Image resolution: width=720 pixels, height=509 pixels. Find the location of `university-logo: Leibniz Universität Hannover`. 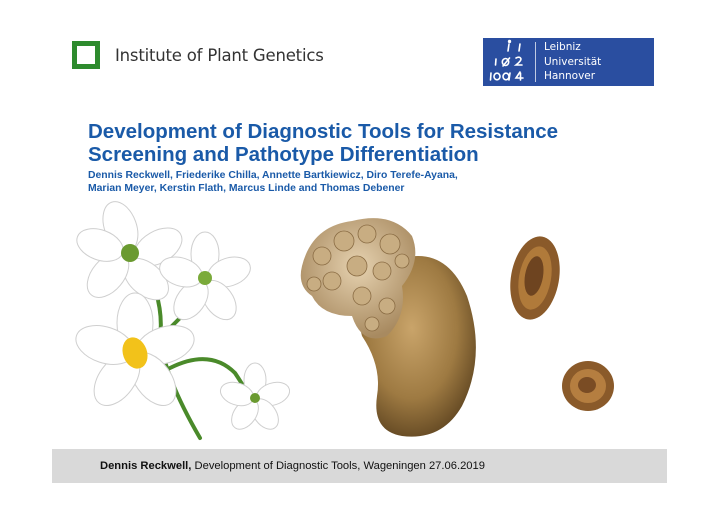

university-logo: Leibniz Universität Hannover is located at coordinates (568, 62).